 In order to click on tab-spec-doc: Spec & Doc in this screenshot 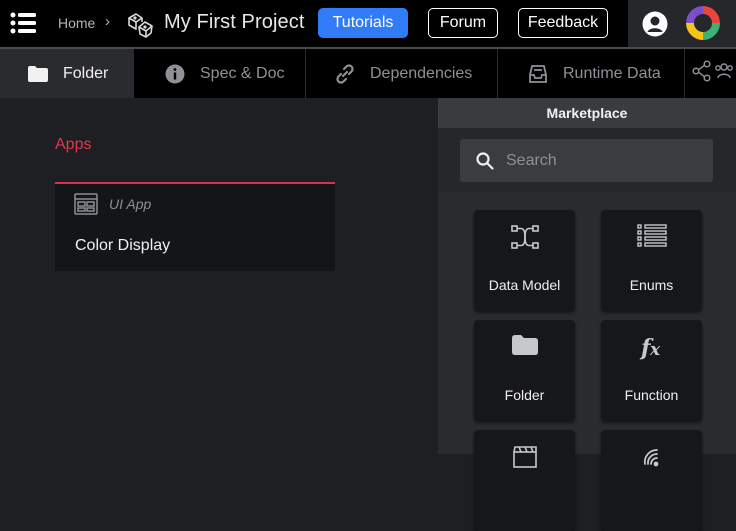, I will do `click(220, 73)`.